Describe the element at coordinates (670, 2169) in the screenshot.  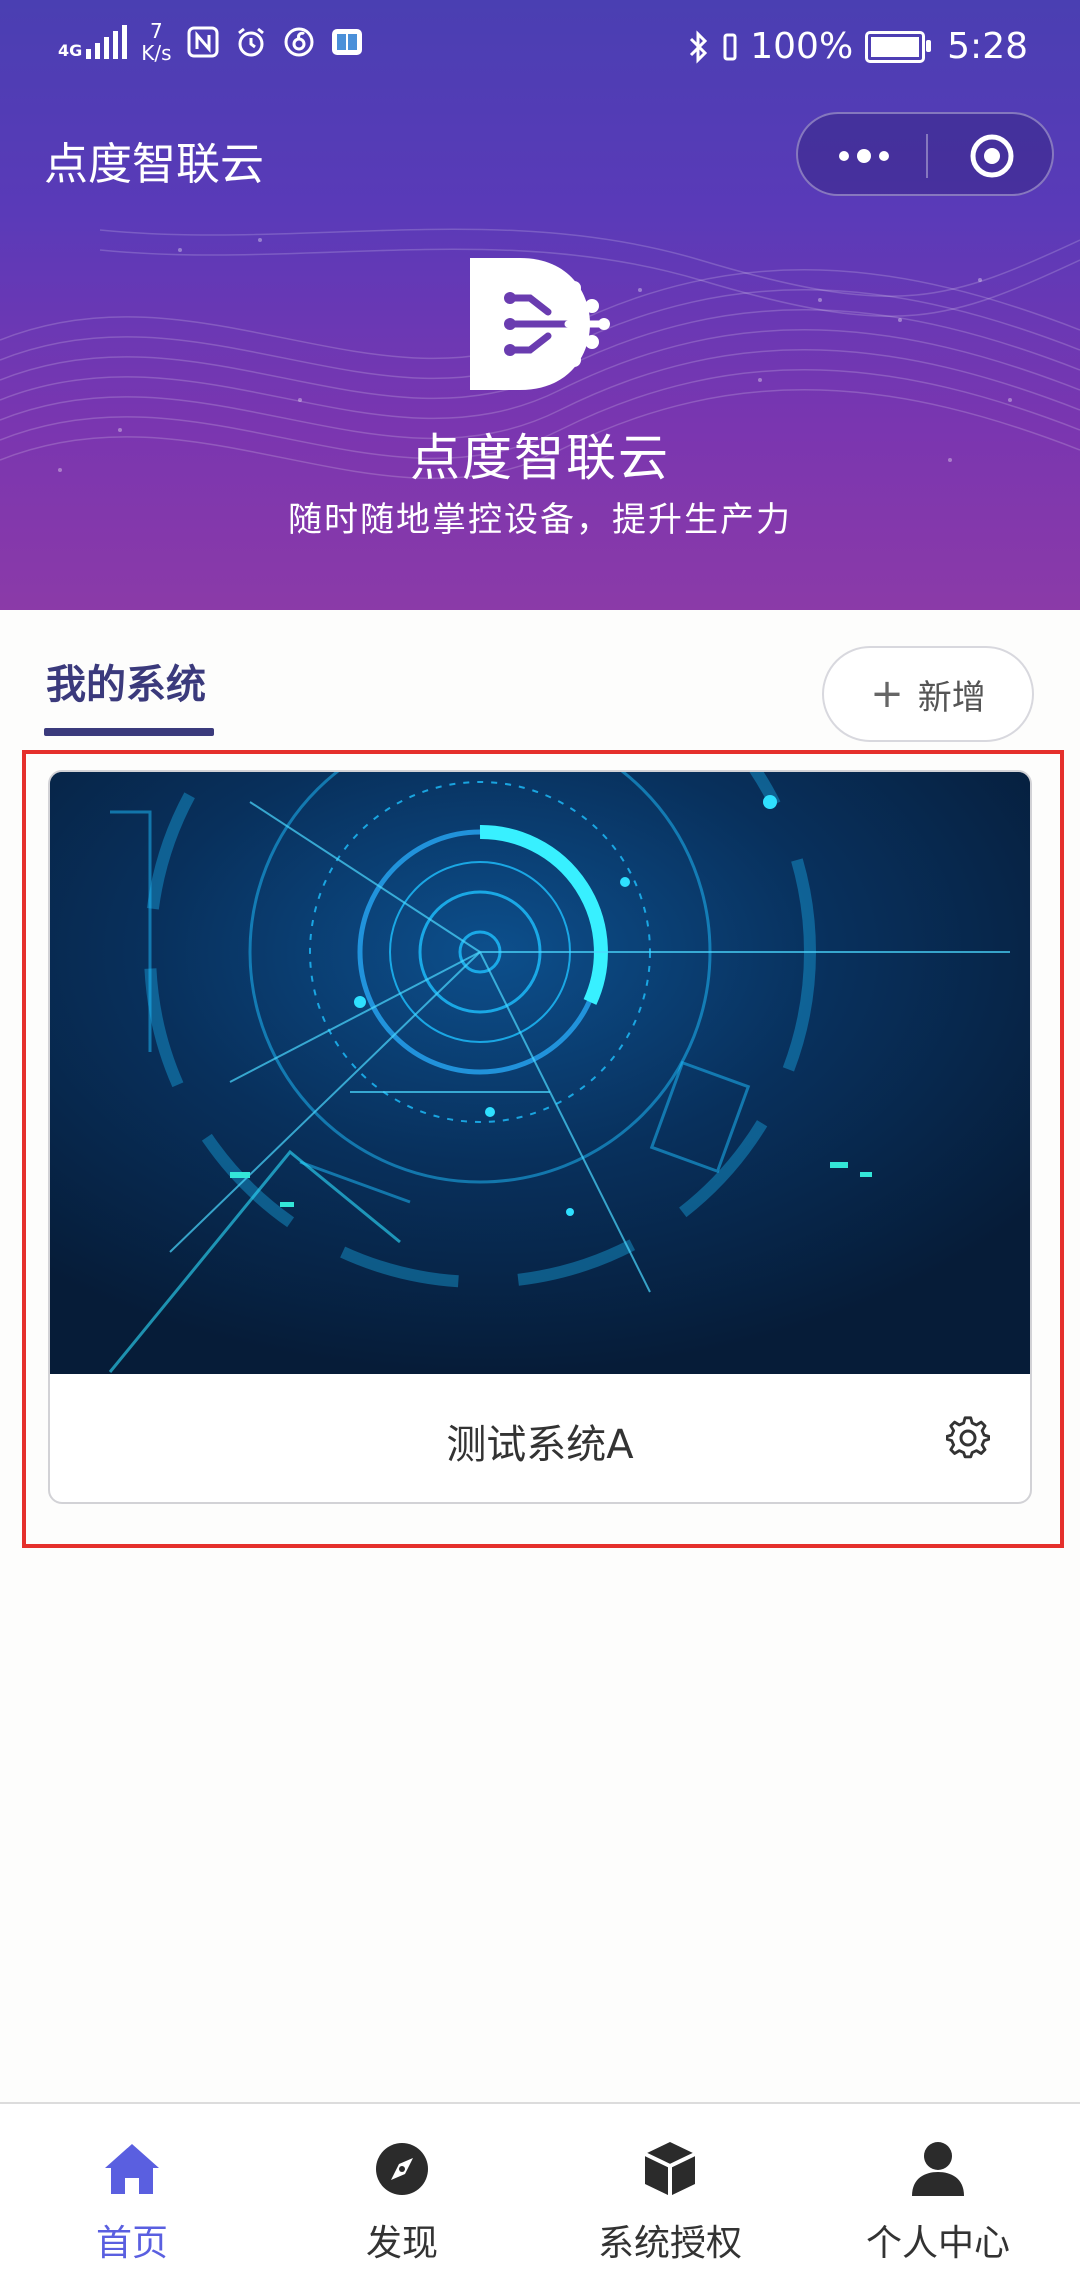
I see `box-icon` at that location.